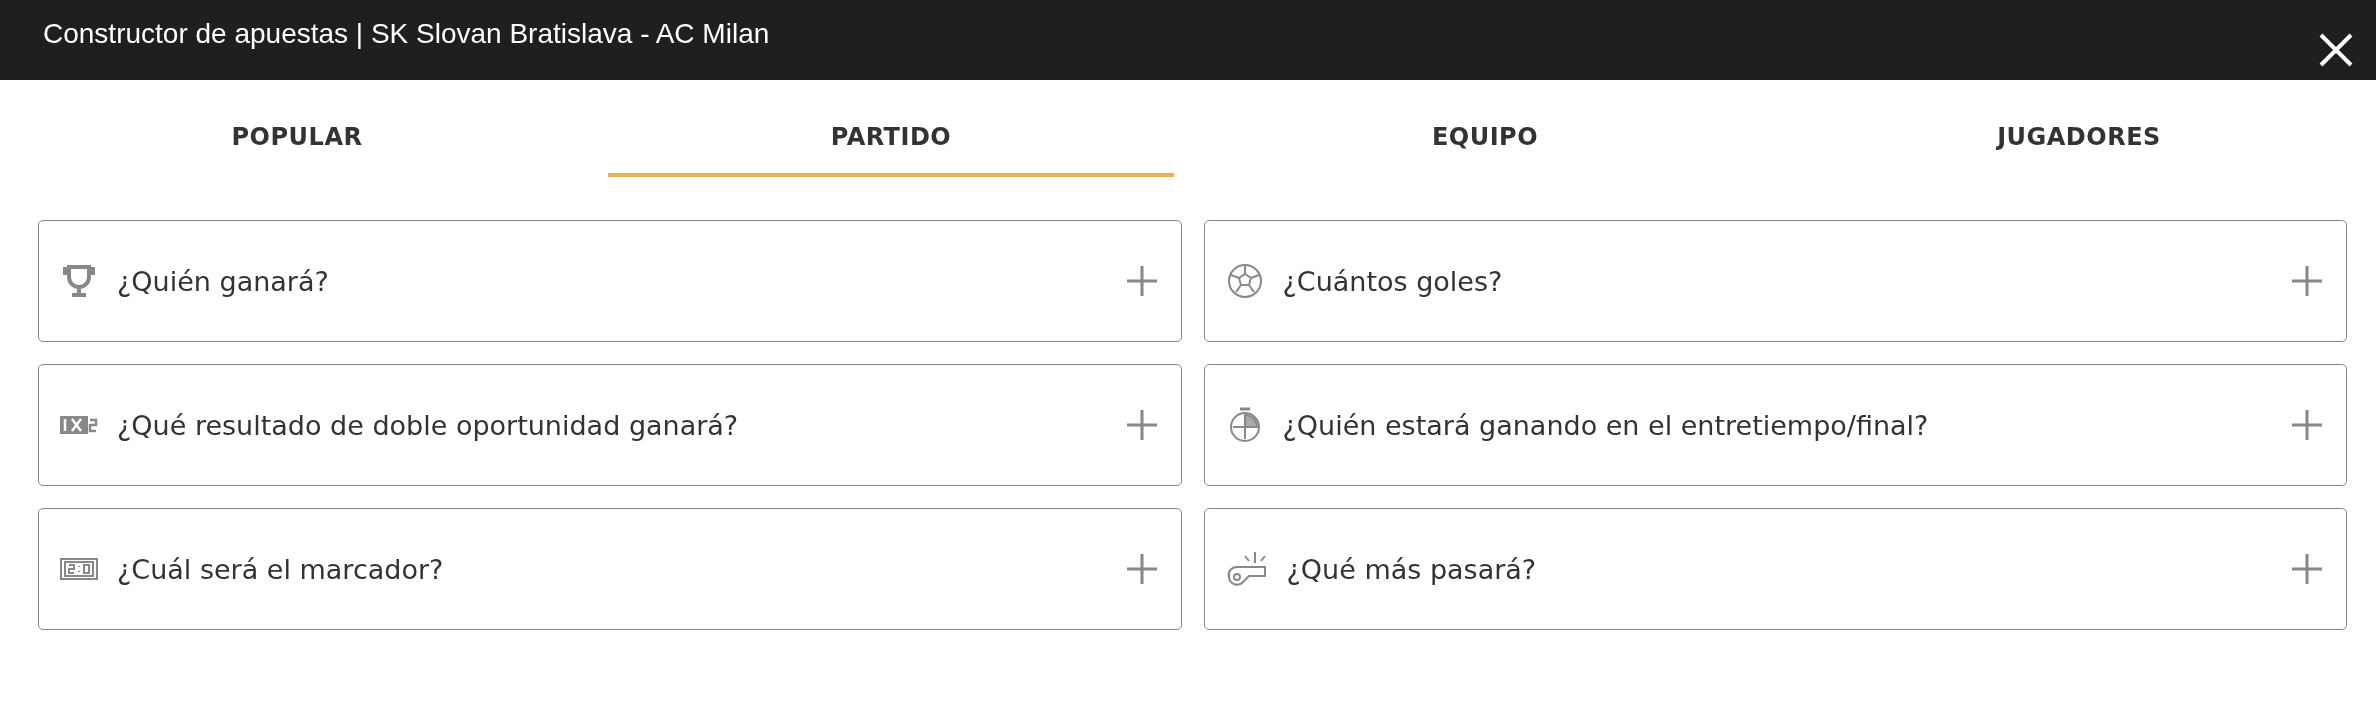  I want to click on tab: PARTIDO, so click(891, 128).